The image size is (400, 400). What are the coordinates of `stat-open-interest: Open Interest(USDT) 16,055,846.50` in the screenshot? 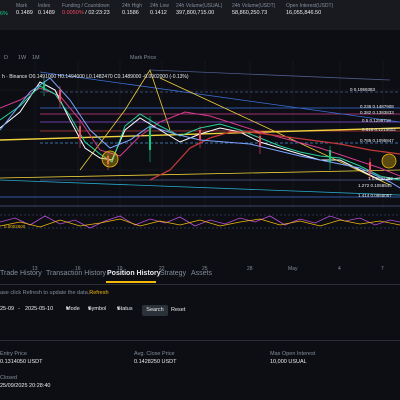 It's located at (309, 10).